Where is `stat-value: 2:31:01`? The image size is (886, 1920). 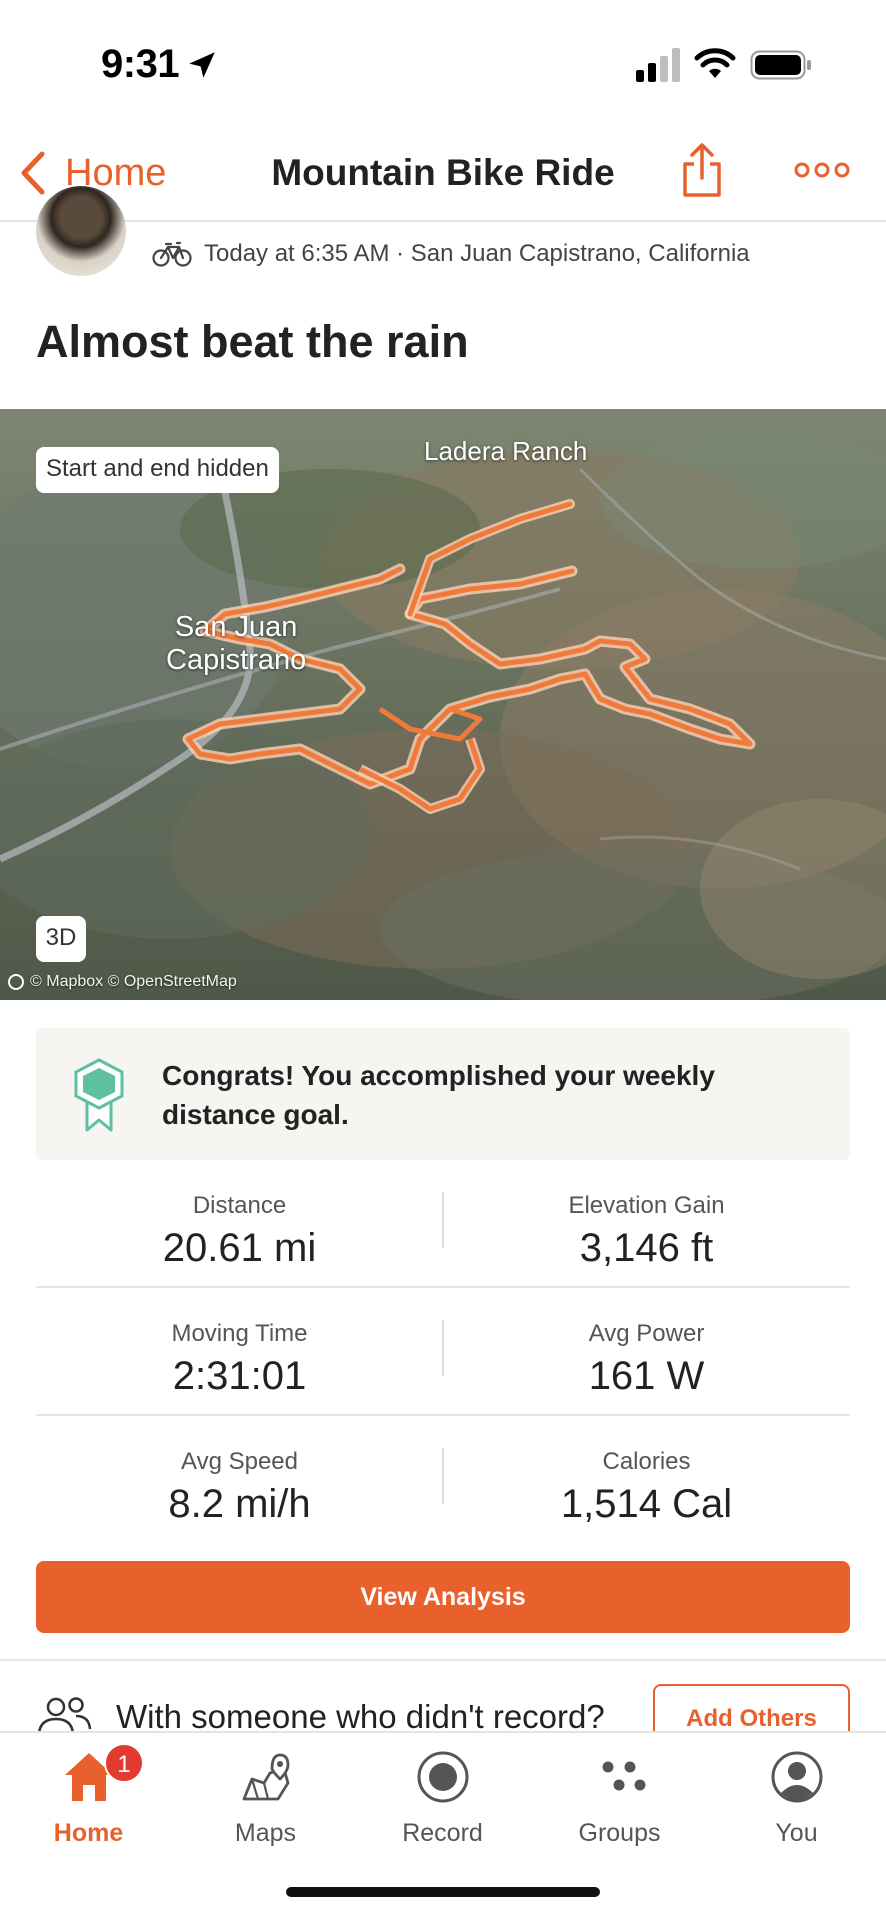
stat-value: 2:31:01 is located at coordinates (239, 1376).